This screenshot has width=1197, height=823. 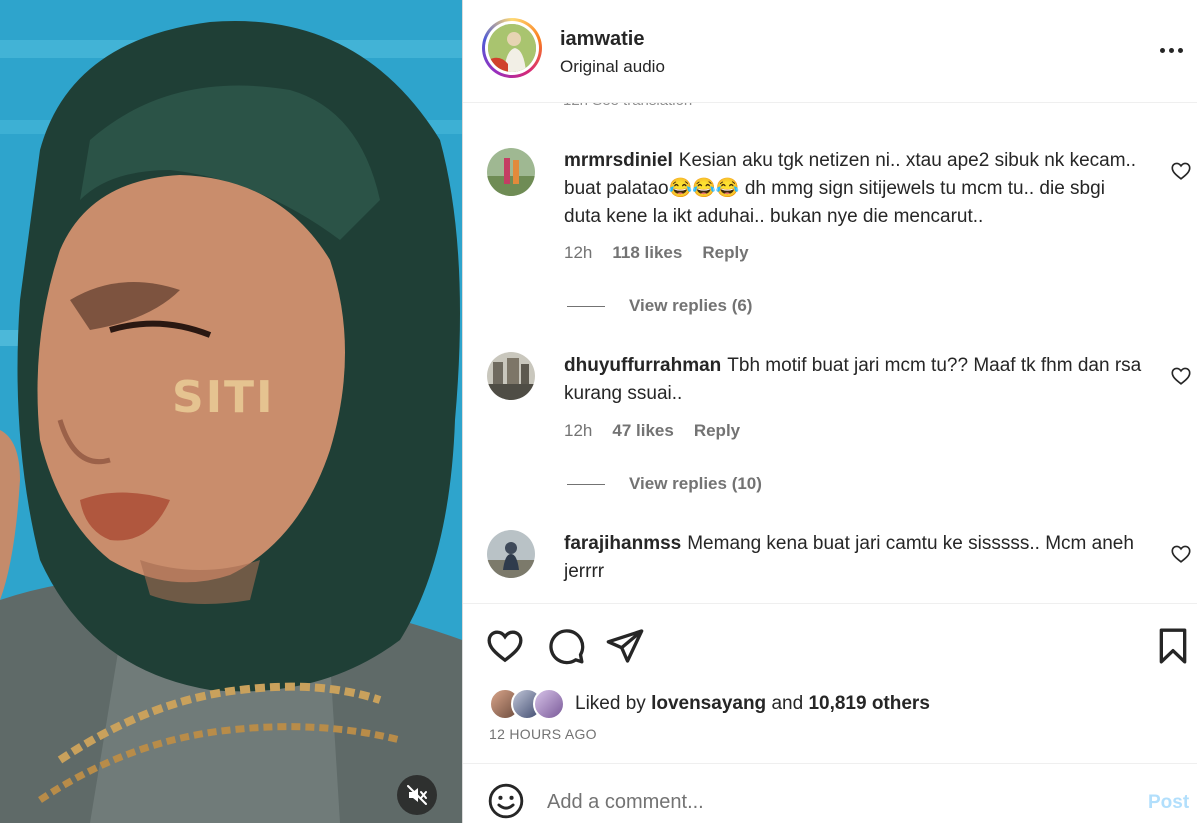 What do you see at coordinates (827, 802) in the screenshot?
I see `comment-input` at bounding box center [827, 802].